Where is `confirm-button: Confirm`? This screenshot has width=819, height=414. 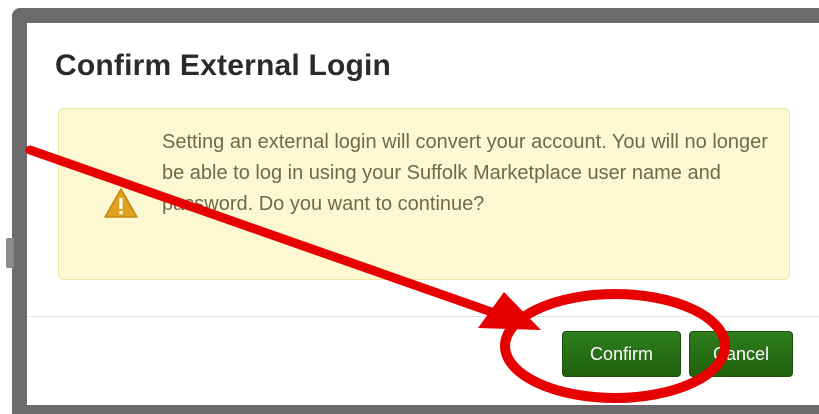
confirm-button: Confirm is located at coordinates (621, 354).